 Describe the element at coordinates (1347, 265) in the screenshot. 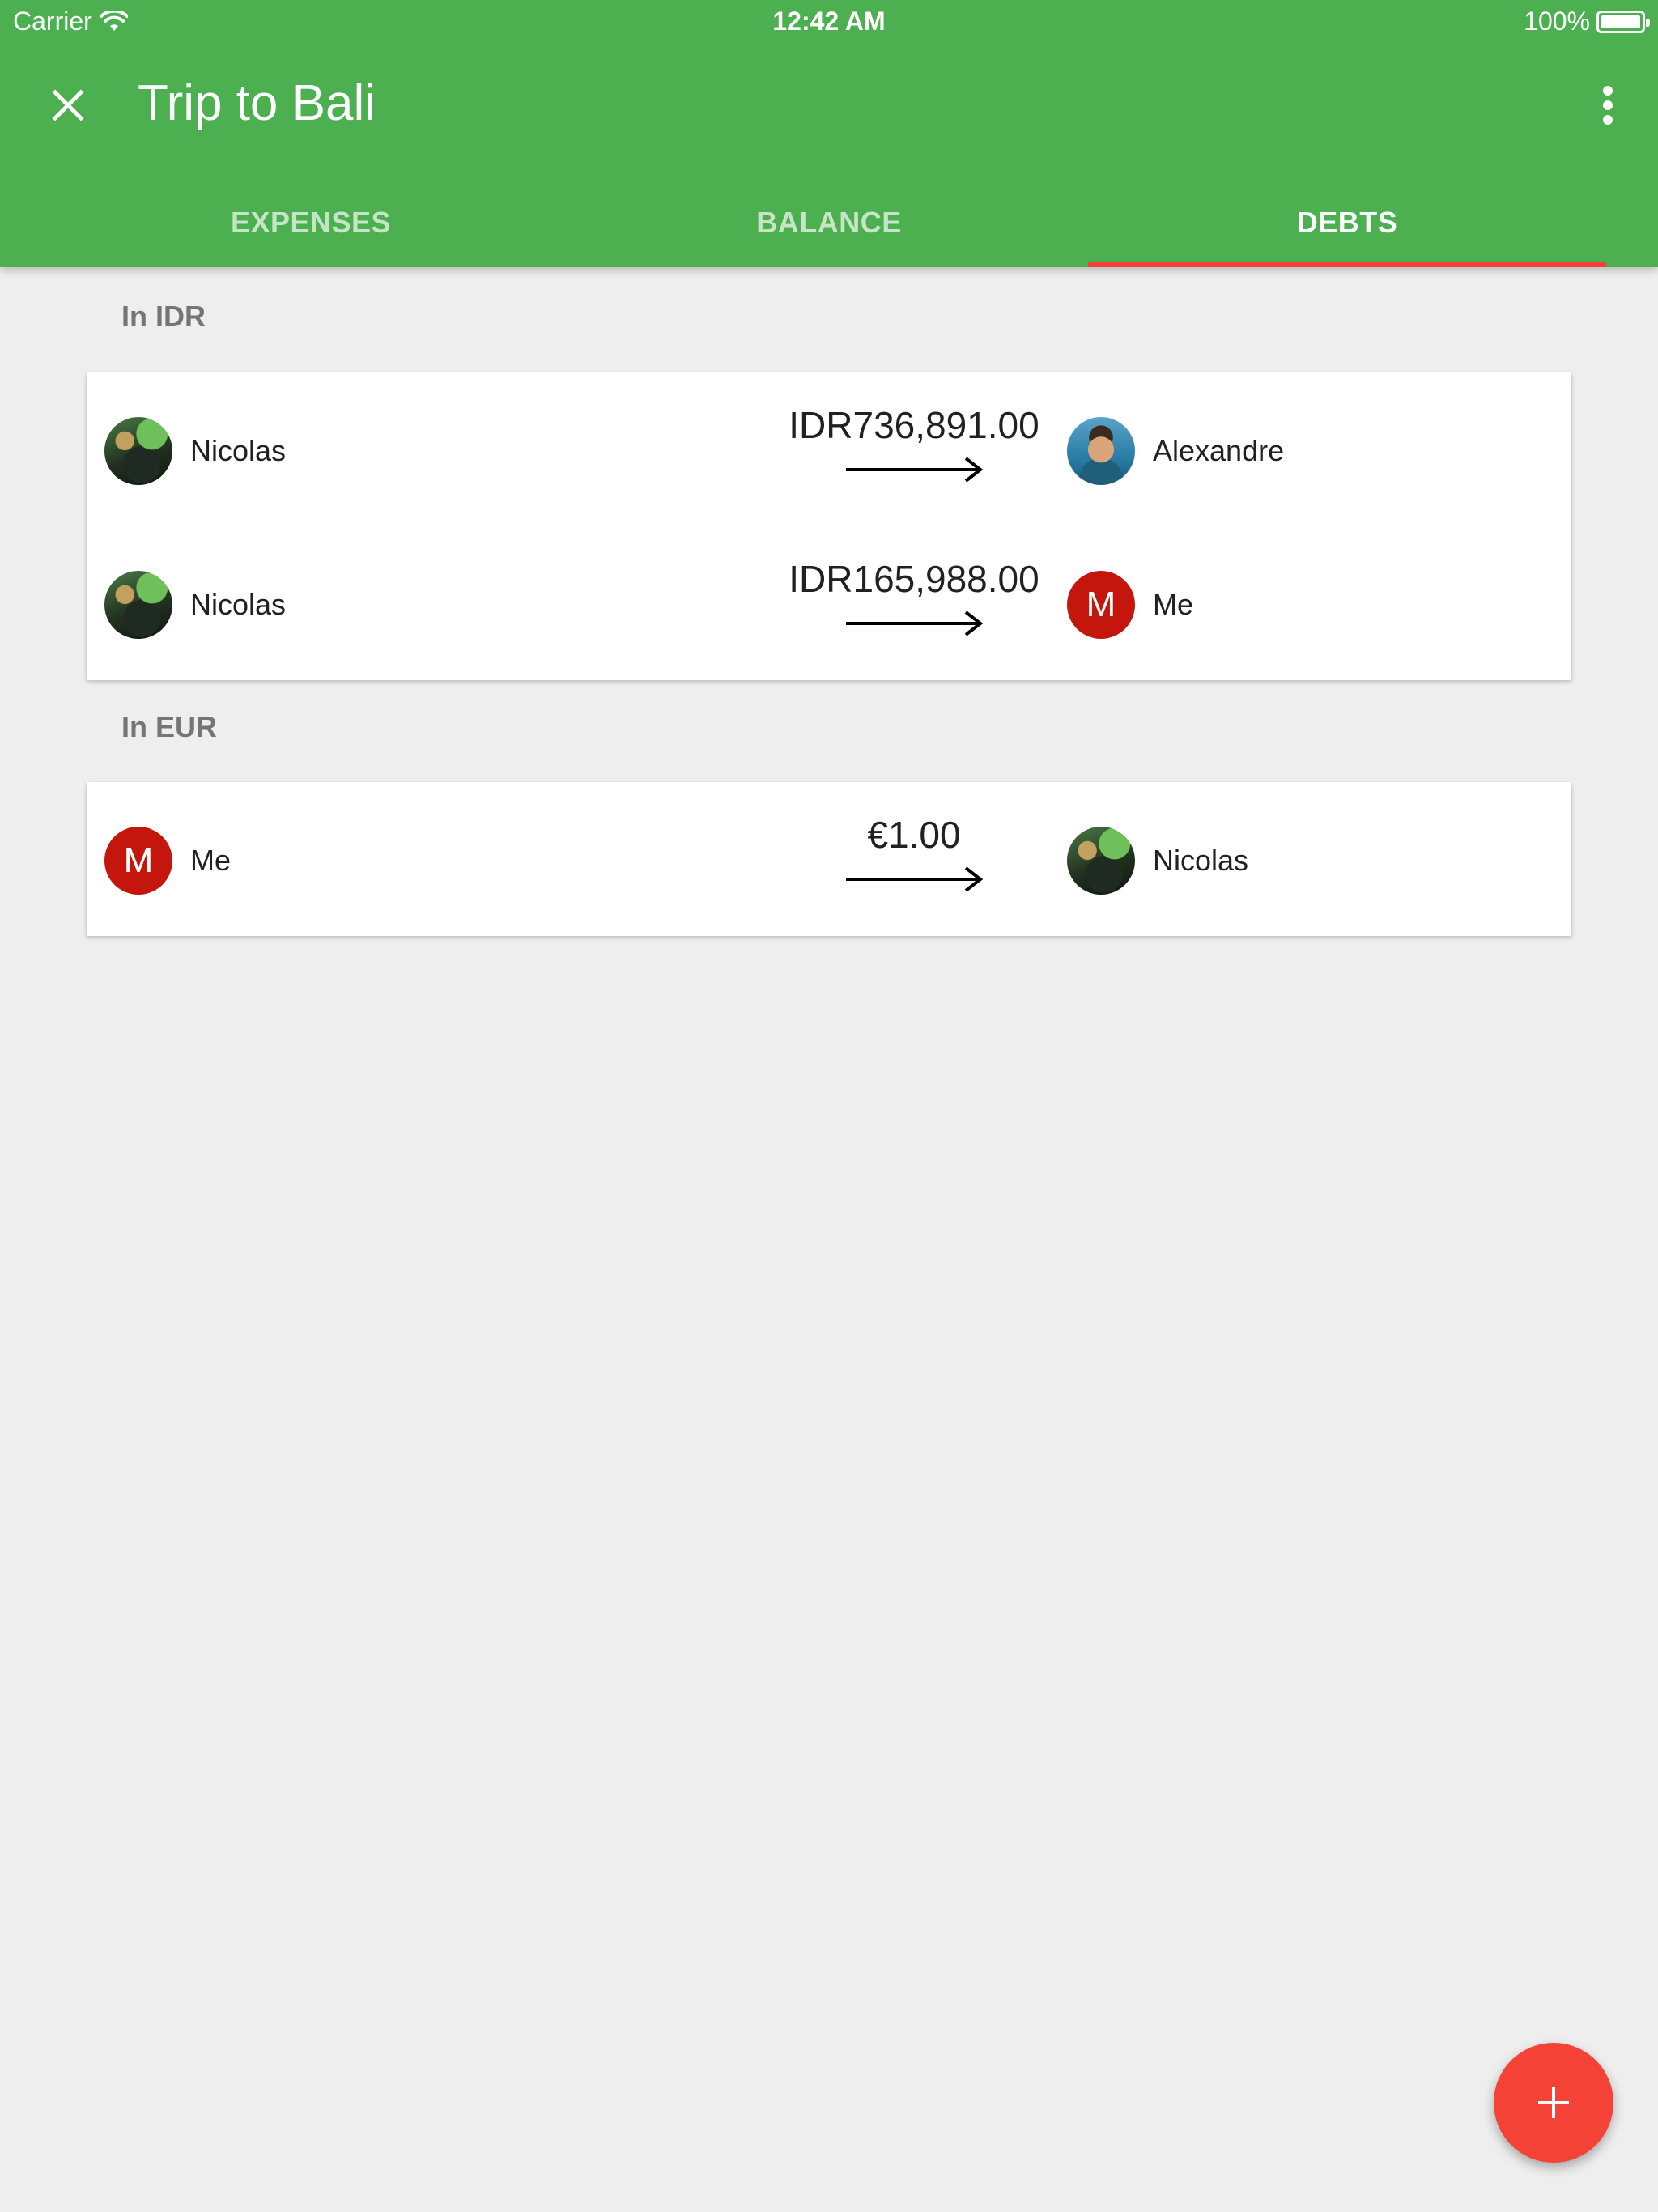

I see `tab-indicator` at that location.